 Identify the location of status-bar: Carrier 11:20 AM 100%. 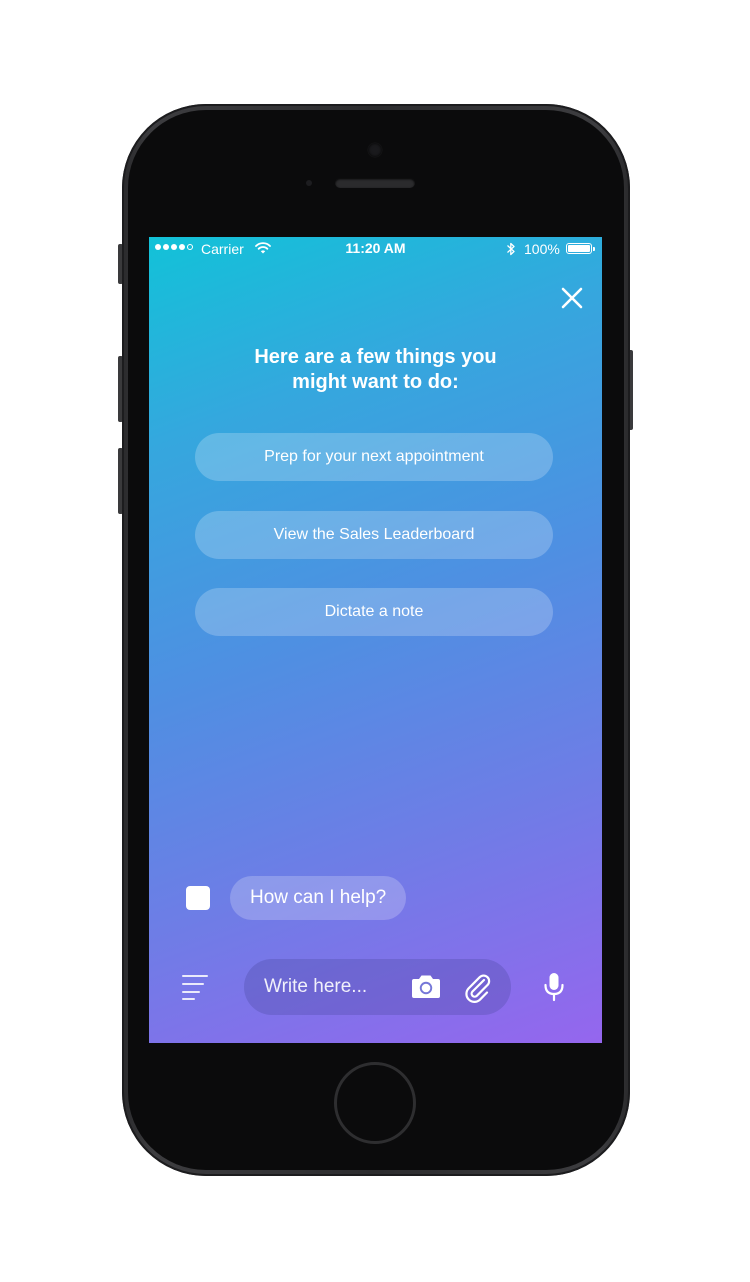
(375, 249).